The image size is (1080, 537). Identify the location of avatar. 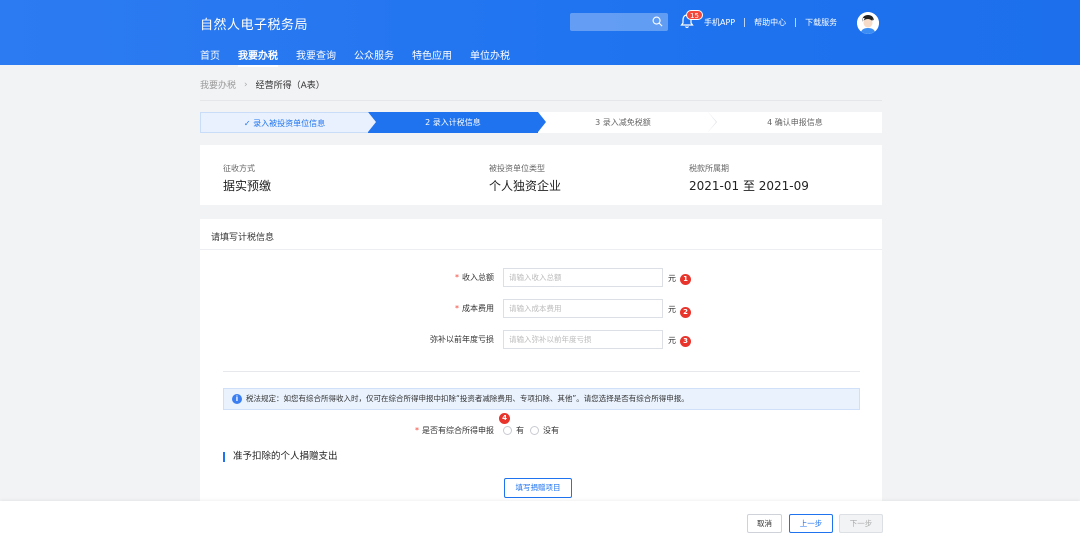
(868, 23).